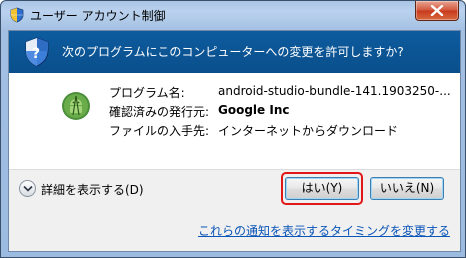 This screenshot has height=258, width=466. Describe the element at coordinates (322, 188) in the screenshot. I see `yes-button: はい(Y)` at that location.